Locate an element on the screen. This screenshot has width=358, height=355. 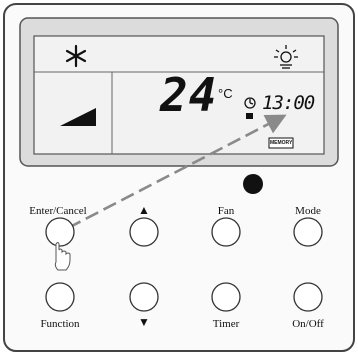
temperature-unit: °C is located at coordinates (225, 93).